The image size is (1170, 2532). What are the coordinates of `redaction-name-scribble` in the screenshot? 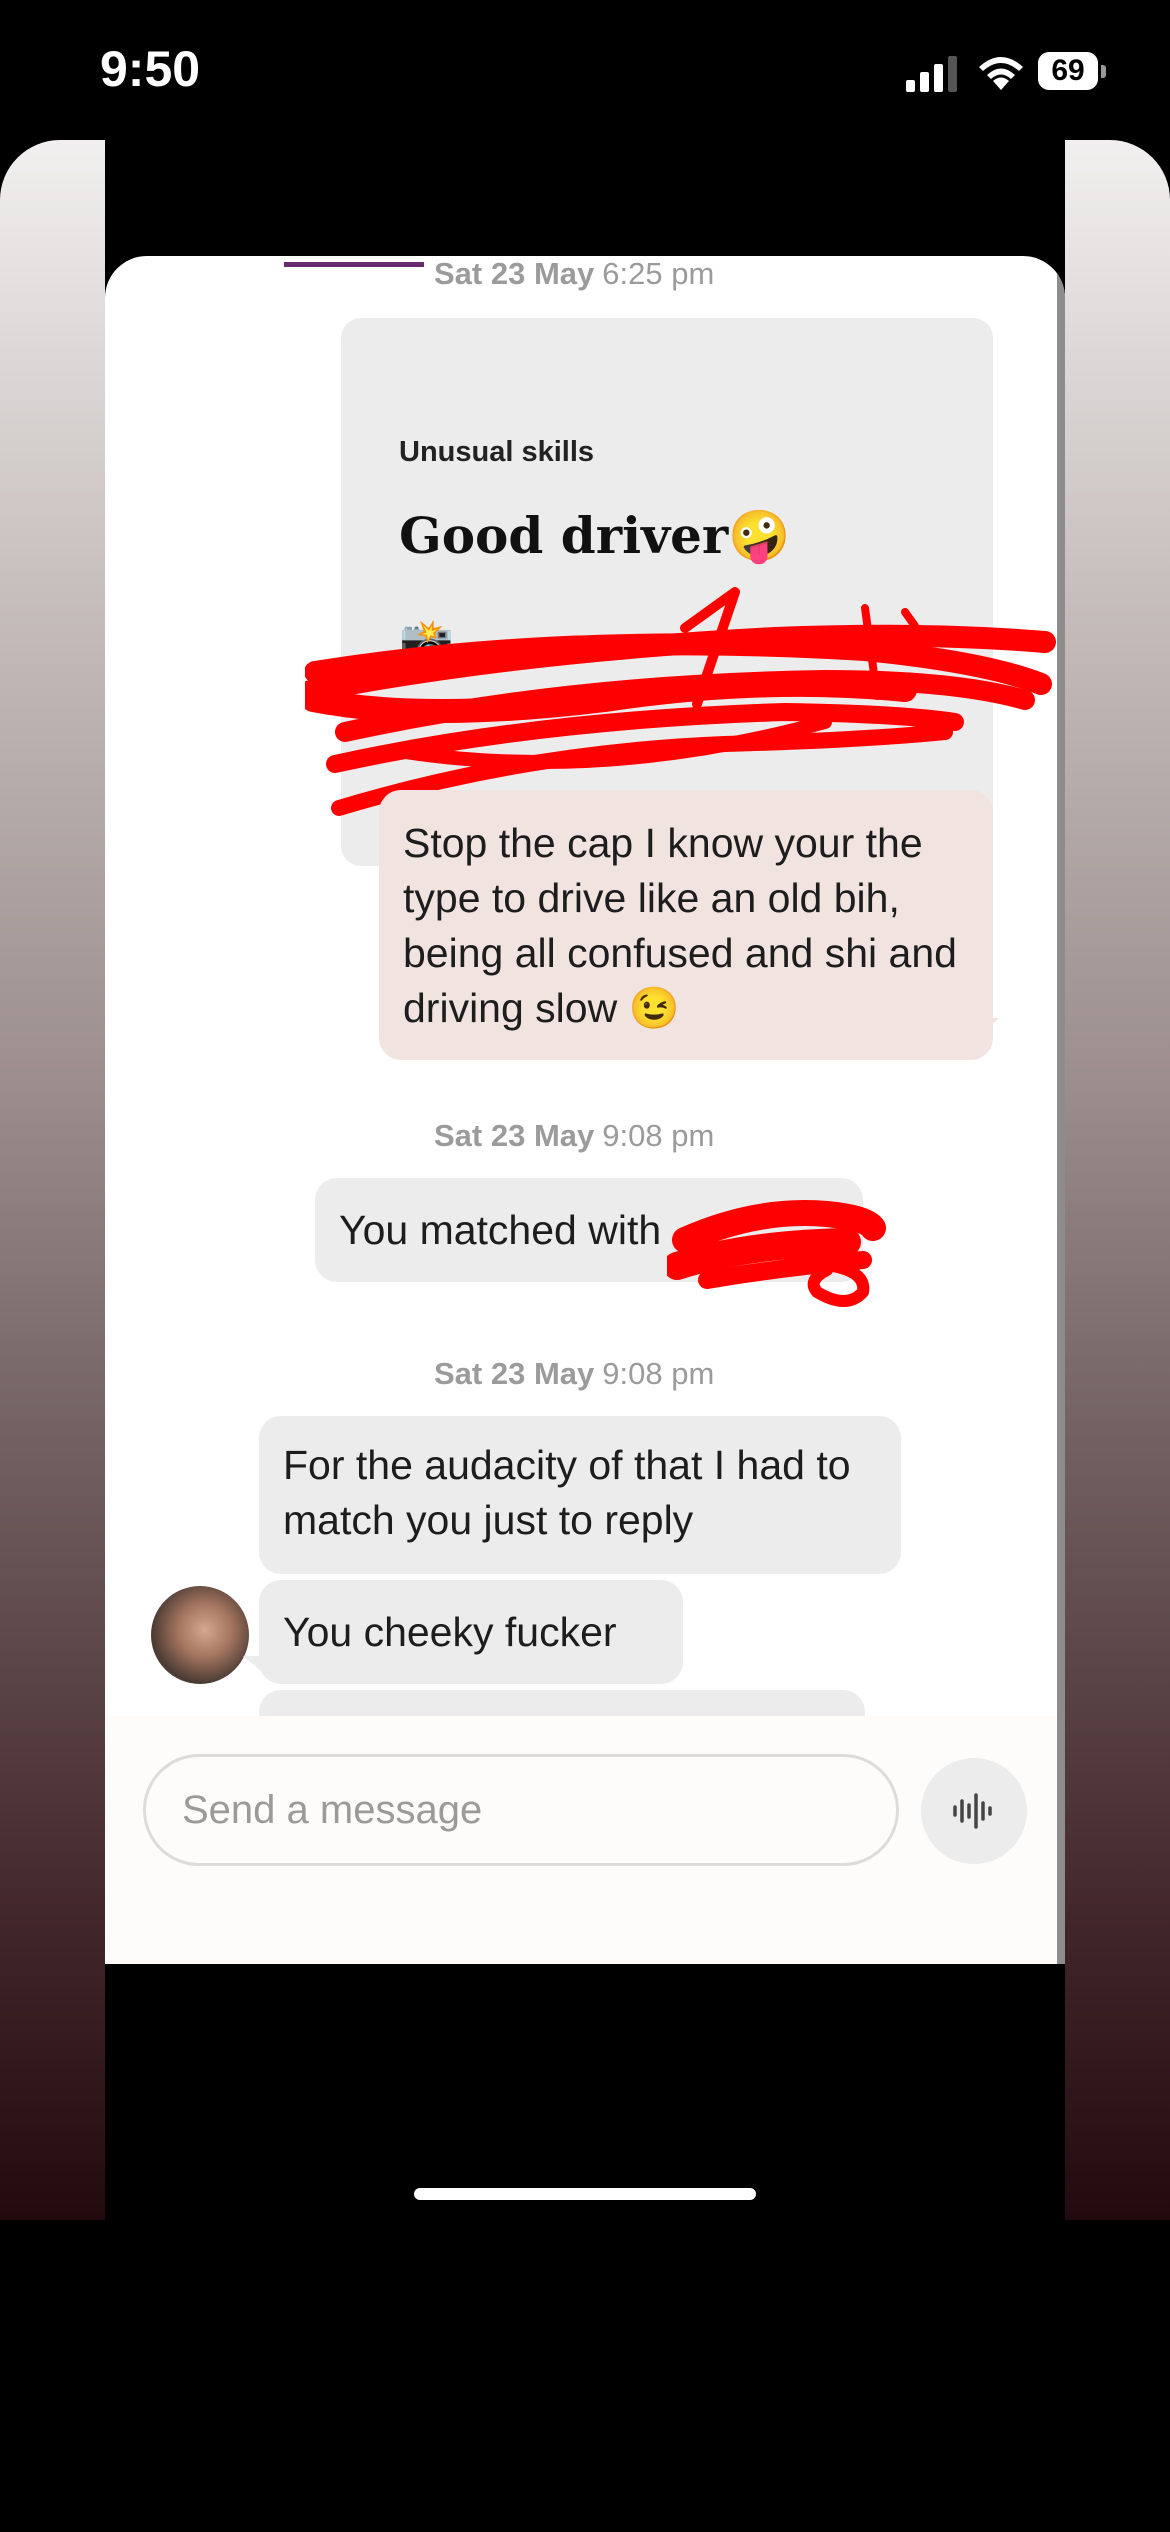 It's located at (776, 1253).